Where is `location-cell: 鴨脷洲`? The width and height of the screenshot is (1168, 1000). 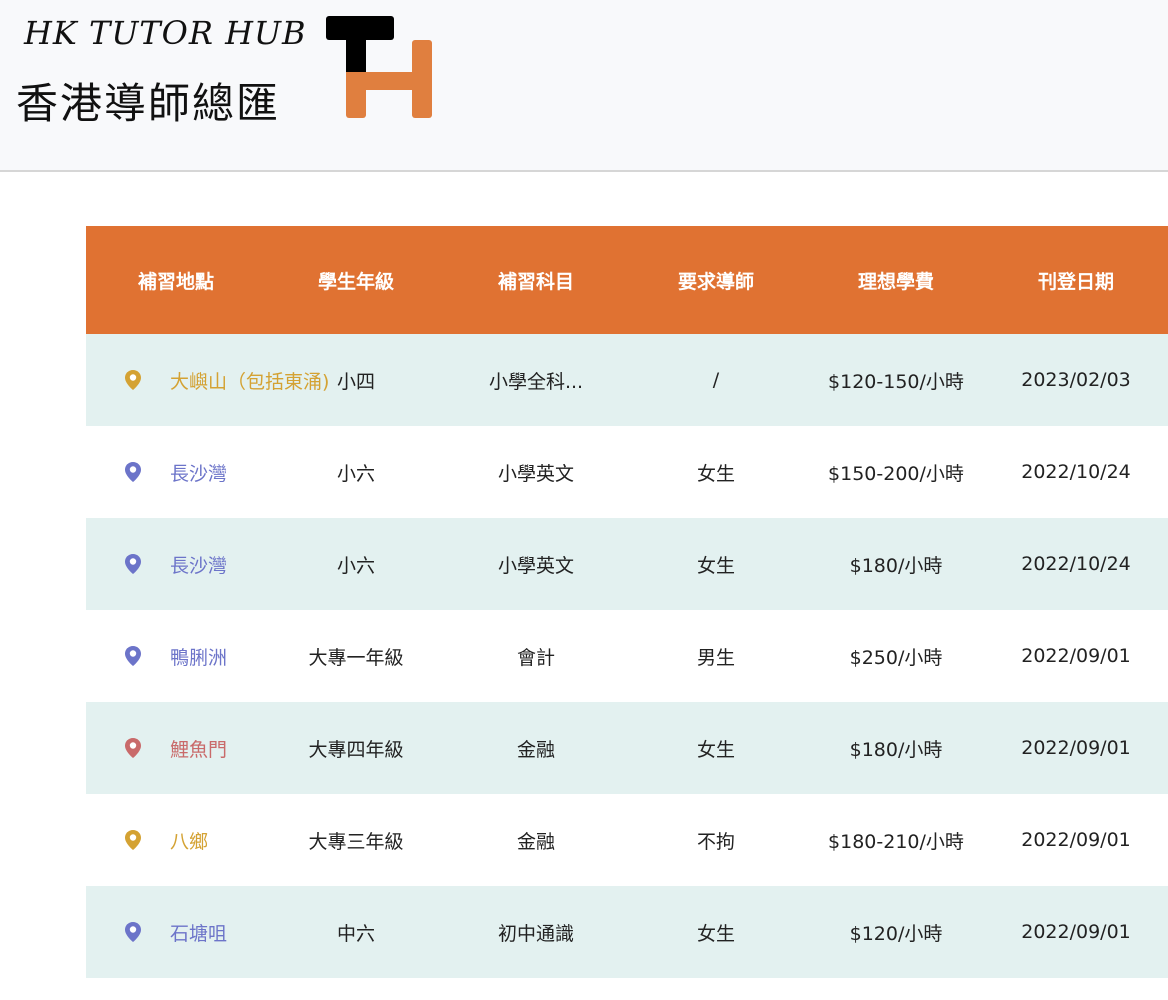
location-cell: 鴨脷洲 is located at coordinates (176, 656).